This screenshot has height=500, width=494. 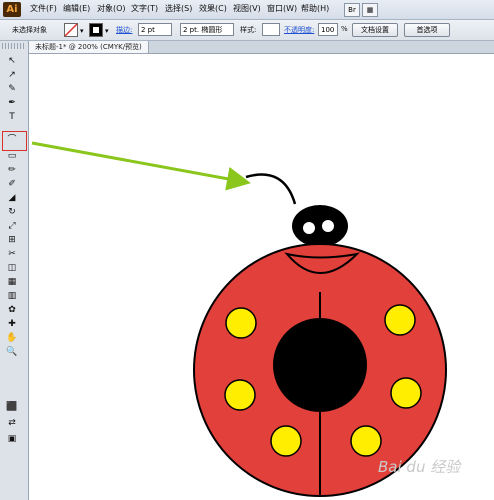 What do you see at coordinates (419, 467) in the screenshot?
I see `watermark: Bai du 经验` at bounding box center [419, 467].